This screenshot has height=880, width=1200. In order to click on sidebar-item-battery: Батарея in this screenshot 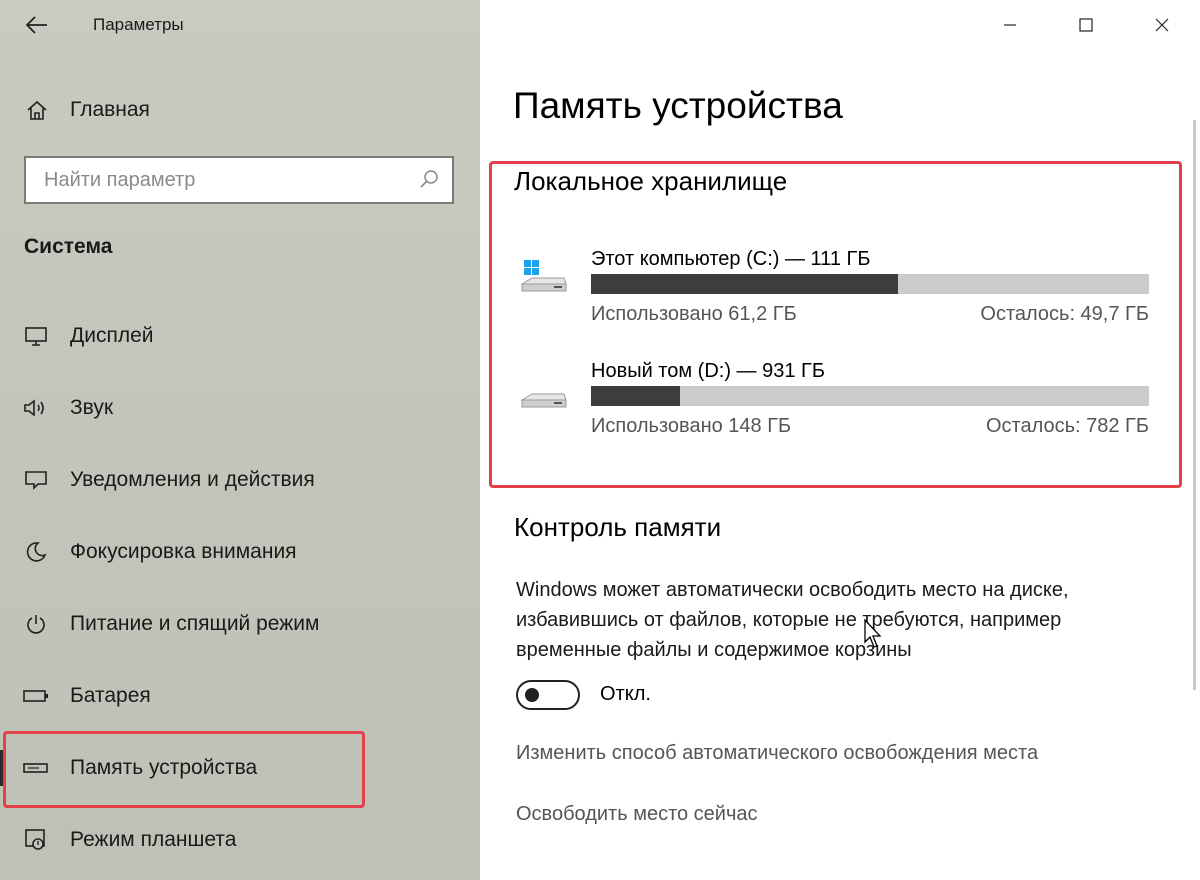, I will do `click(240, 696)`.